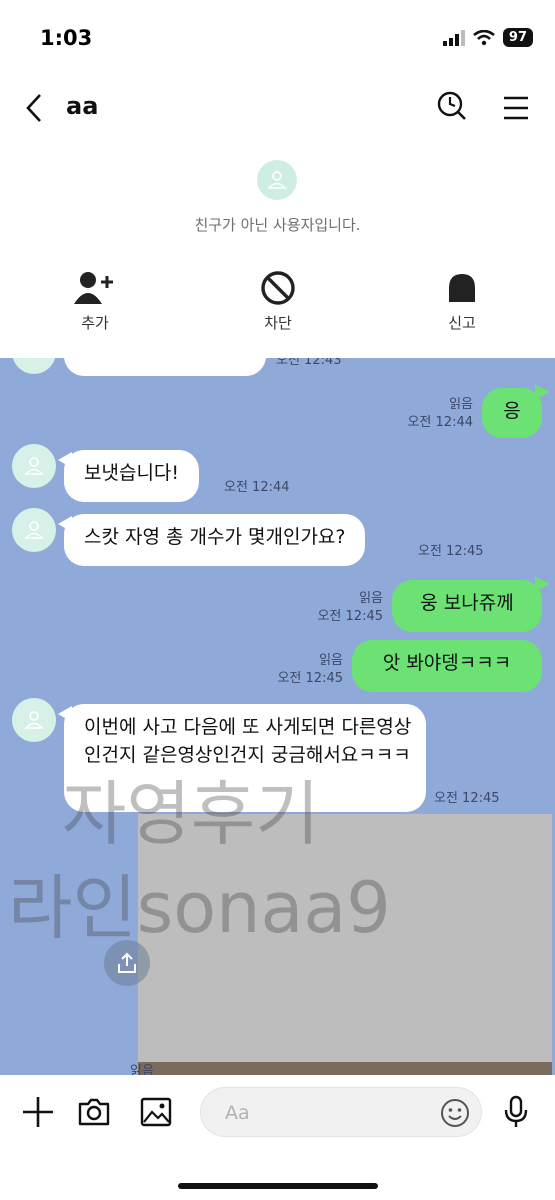 The width and height of the screenshot is (555, 1200). I want to click on report-icon, so click(462, 288).